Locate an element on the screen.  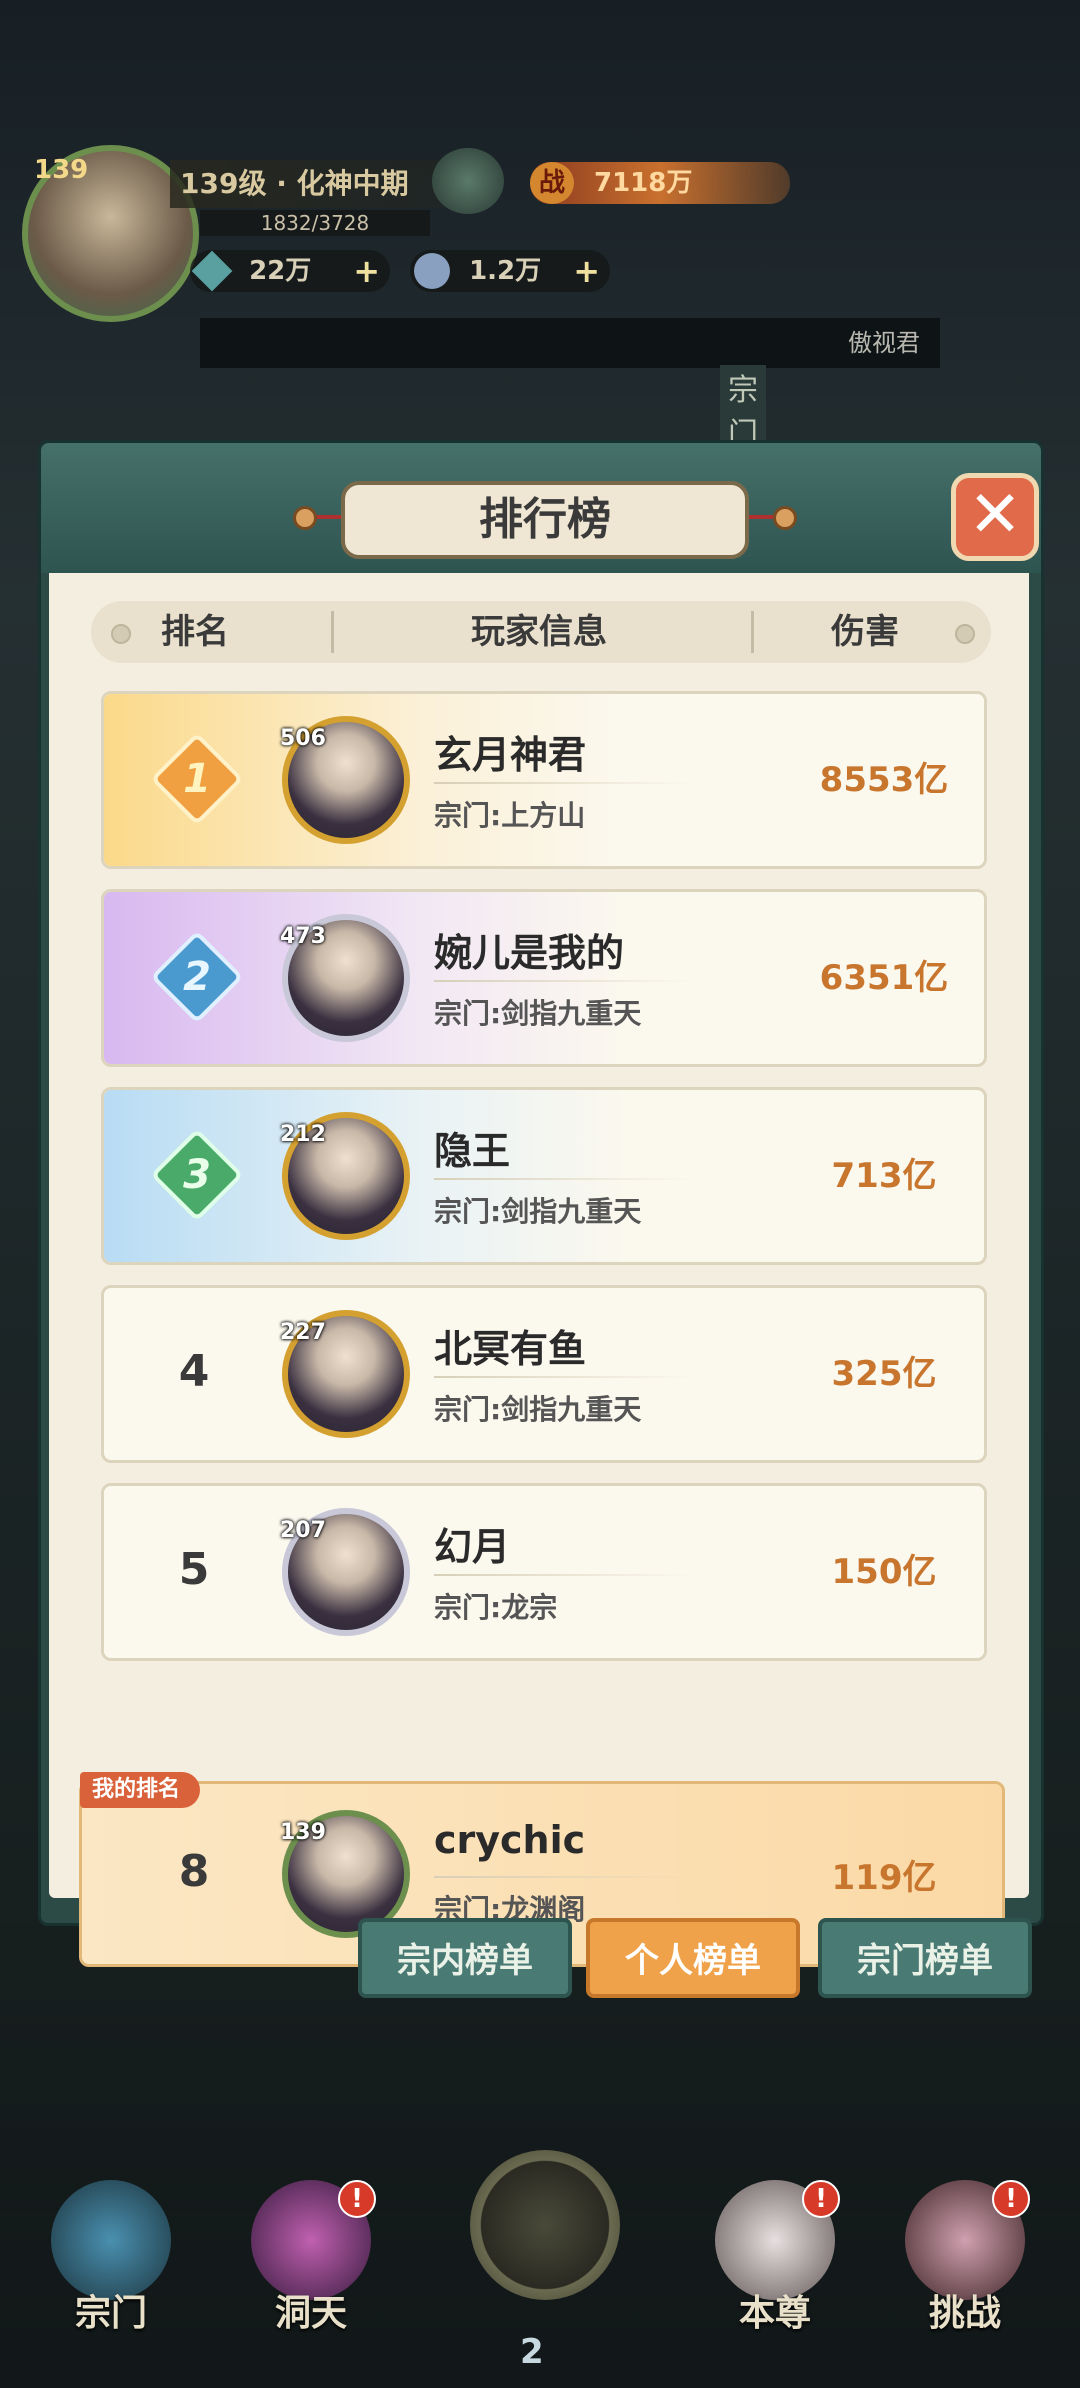
cauldron-icon is located at coordinates (468, 181).